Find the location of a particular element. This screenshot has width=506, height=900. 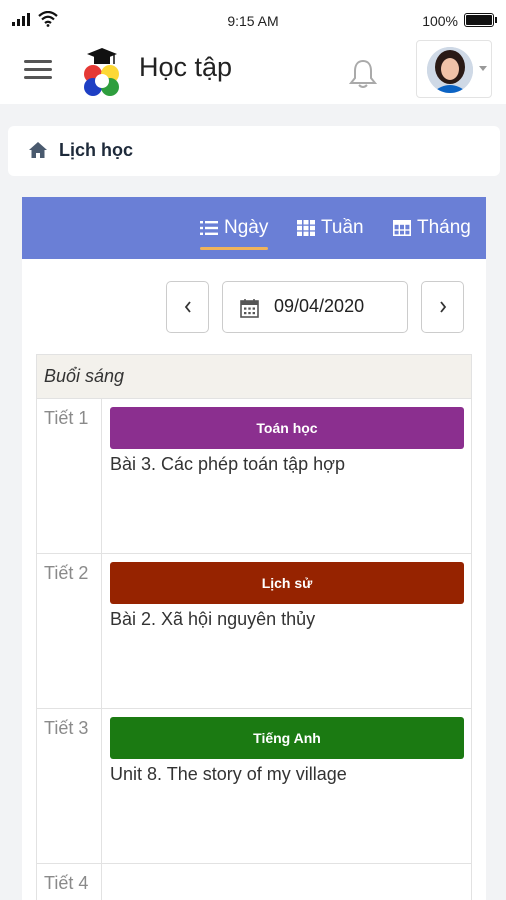

list-icon is located at coordinates (209, 228).